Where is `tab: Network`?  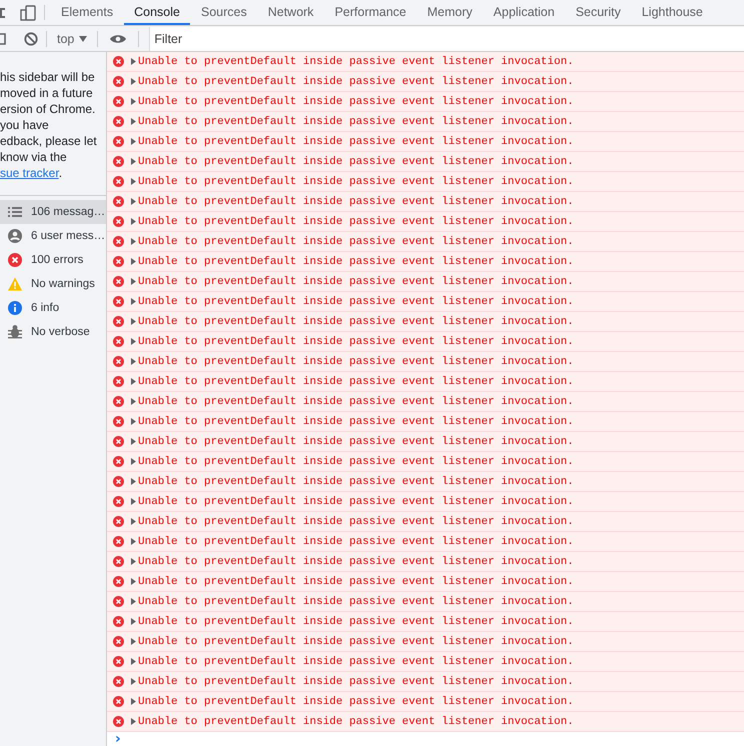 tab: Network is located at coordinates (291, 12).